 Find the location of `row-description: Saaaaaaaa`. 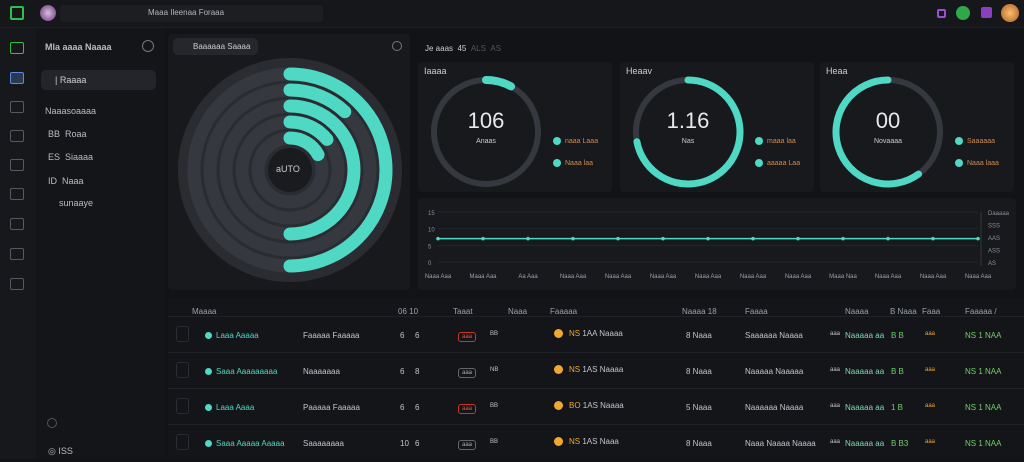

row-description: Saaaaaaaa is located at coordinates (323, 443).